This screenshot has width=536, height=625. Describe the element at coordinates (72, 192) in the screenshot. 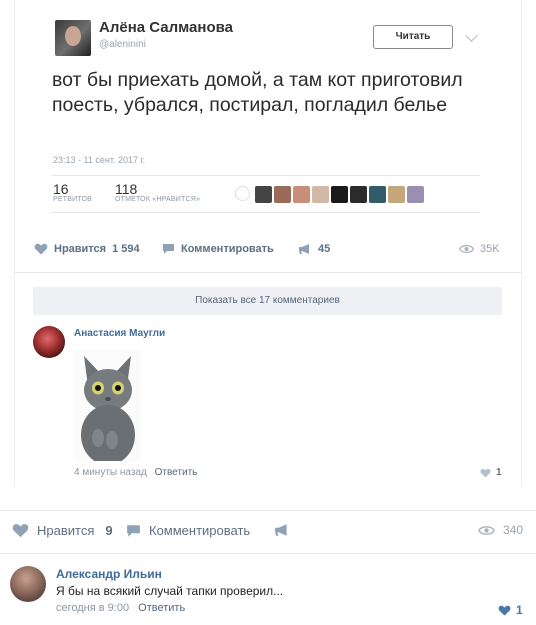

I see `retweet-stat: 16 РЕТВИТОВ` at that location.